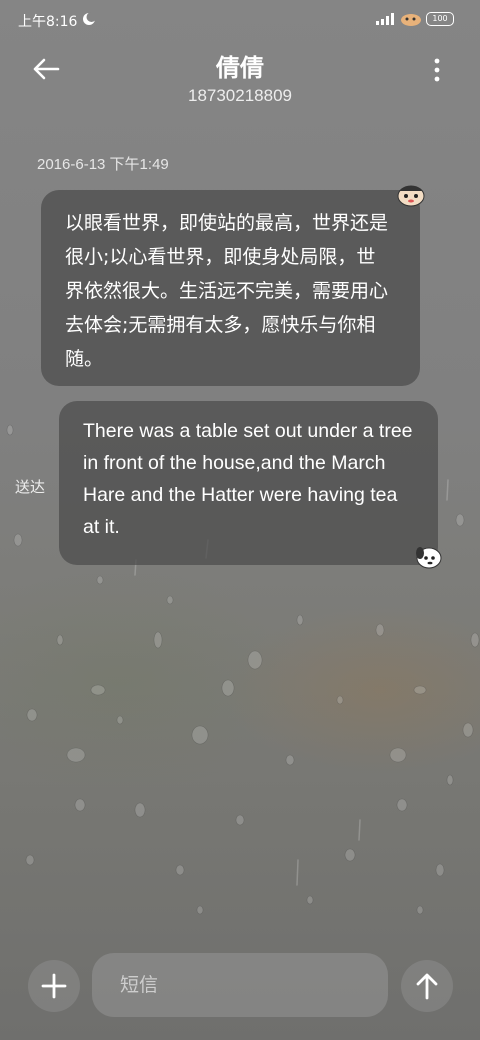  I want to click on send-arrow-icon, so click(427, 986).